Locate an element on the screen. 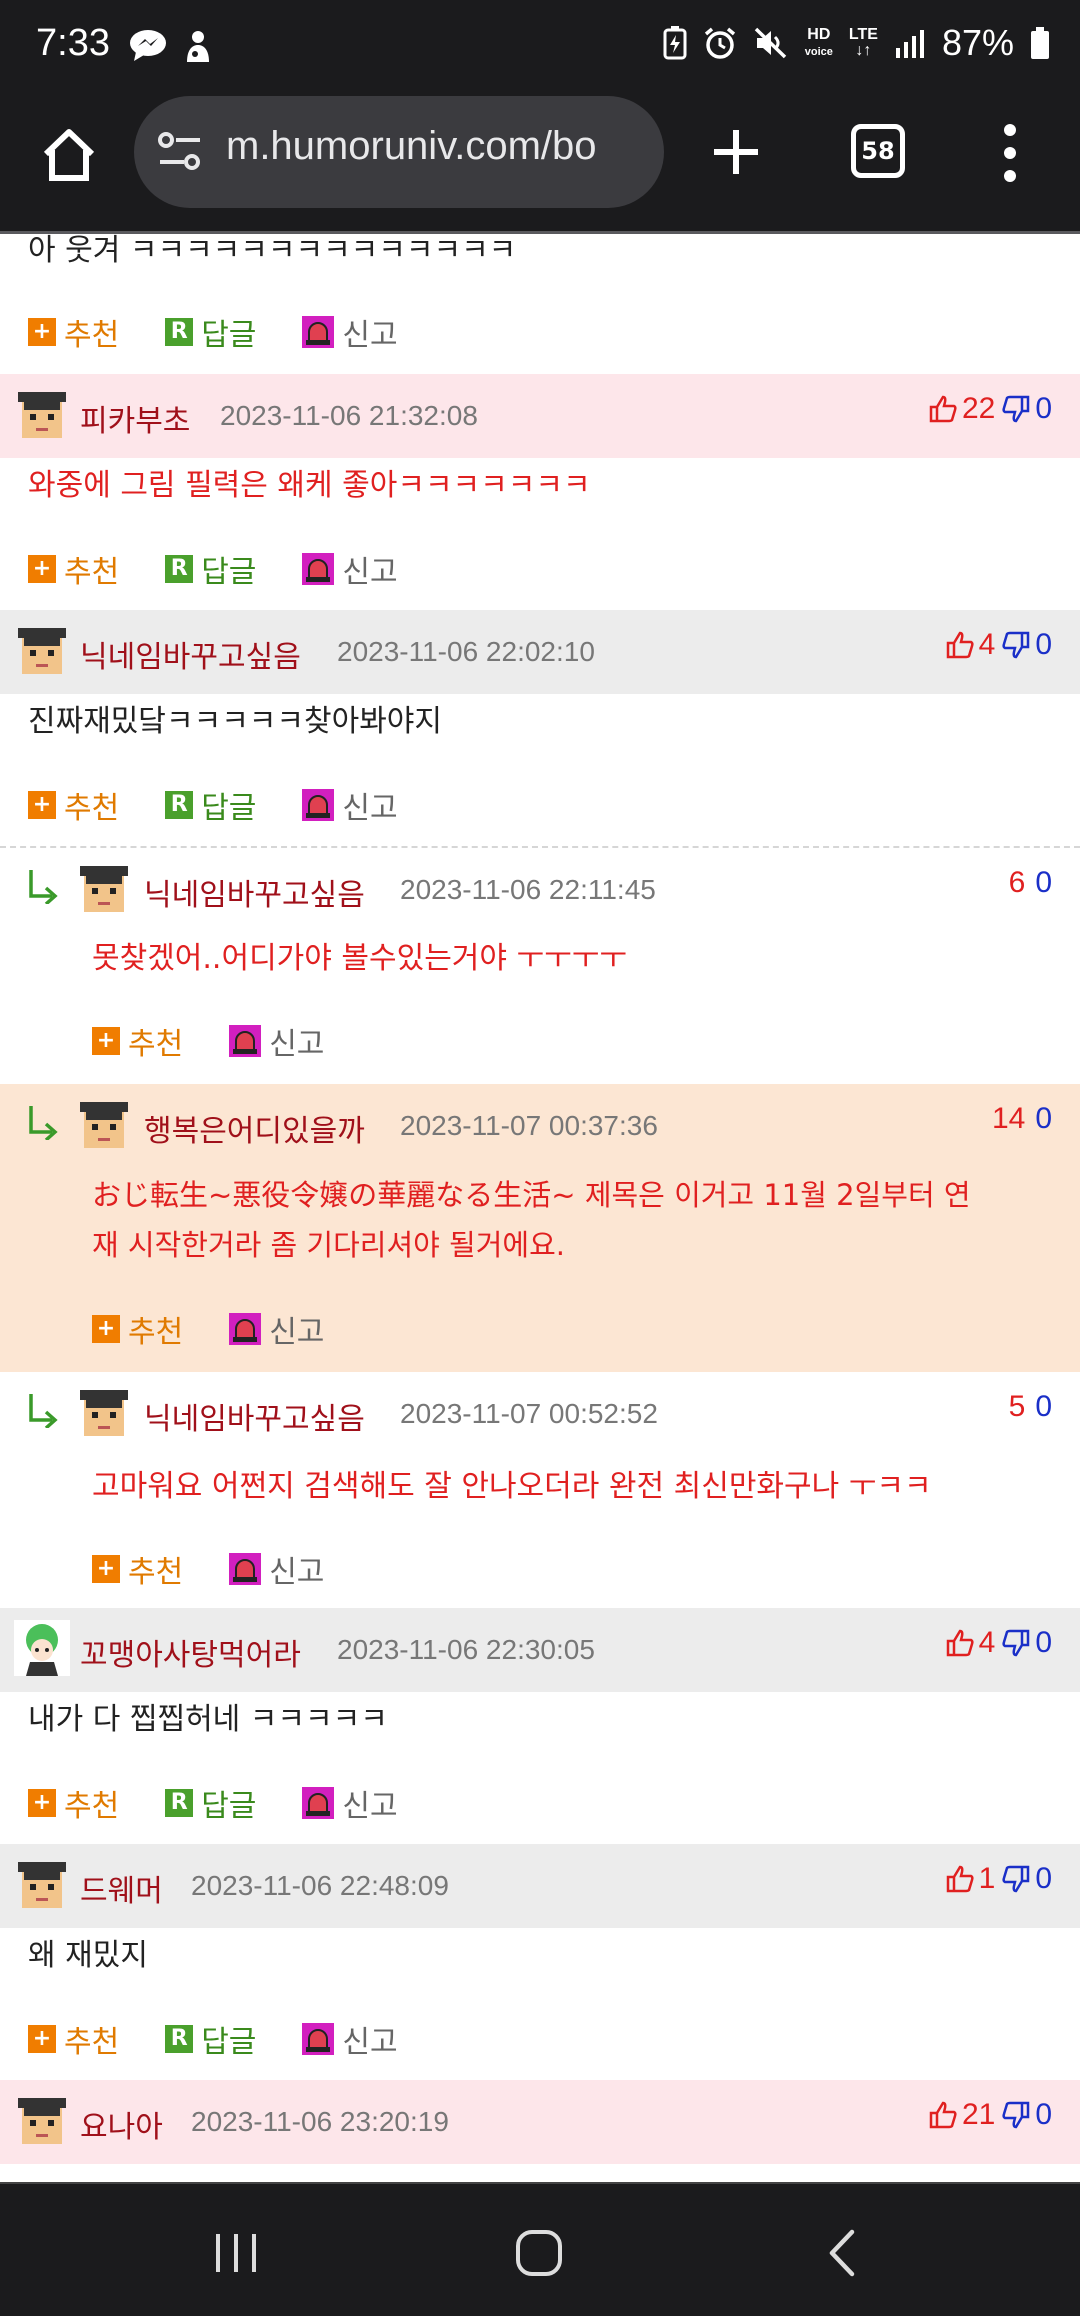 Image resolution: width=1080 pixels, height=2316 pixels. comment-text: 고마워요 어쩐지 검색해도 잘 안나오더라 완전 최신만화구나 ㅜㅋㅋ is located at coordinates (512, 1486).